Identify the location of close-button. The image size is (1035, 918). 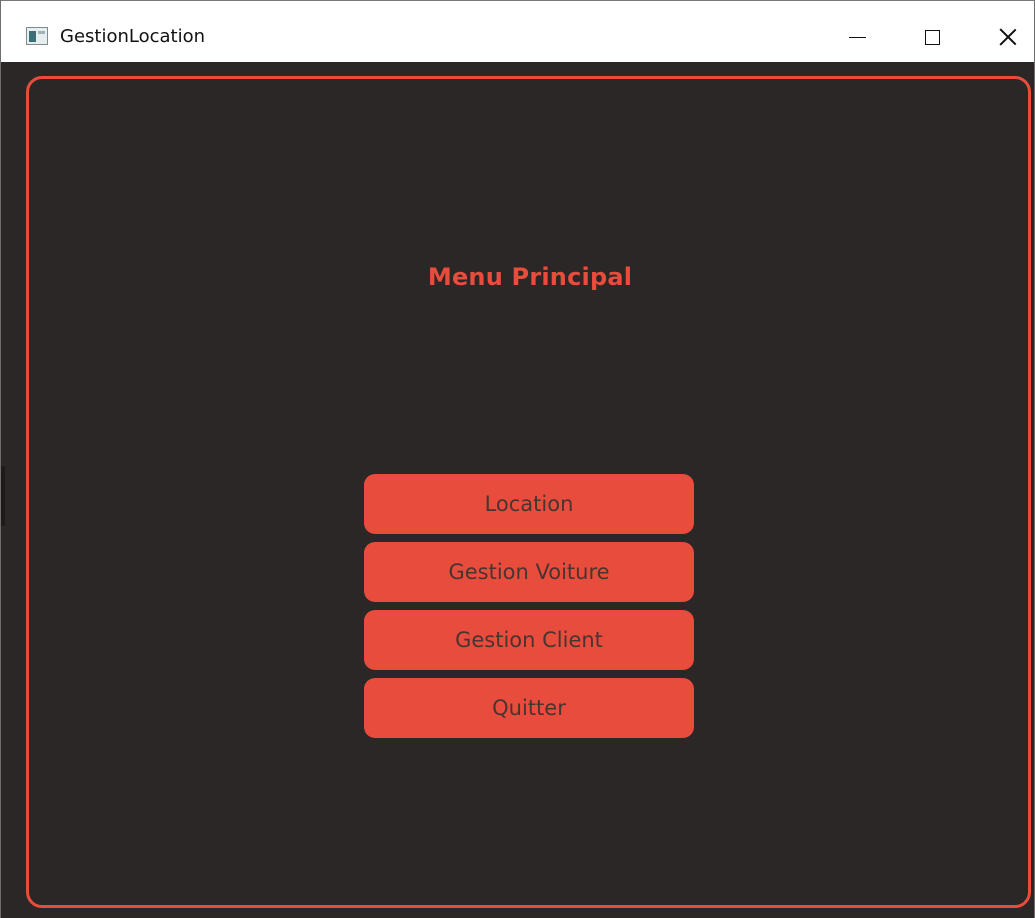
(1008, 37).